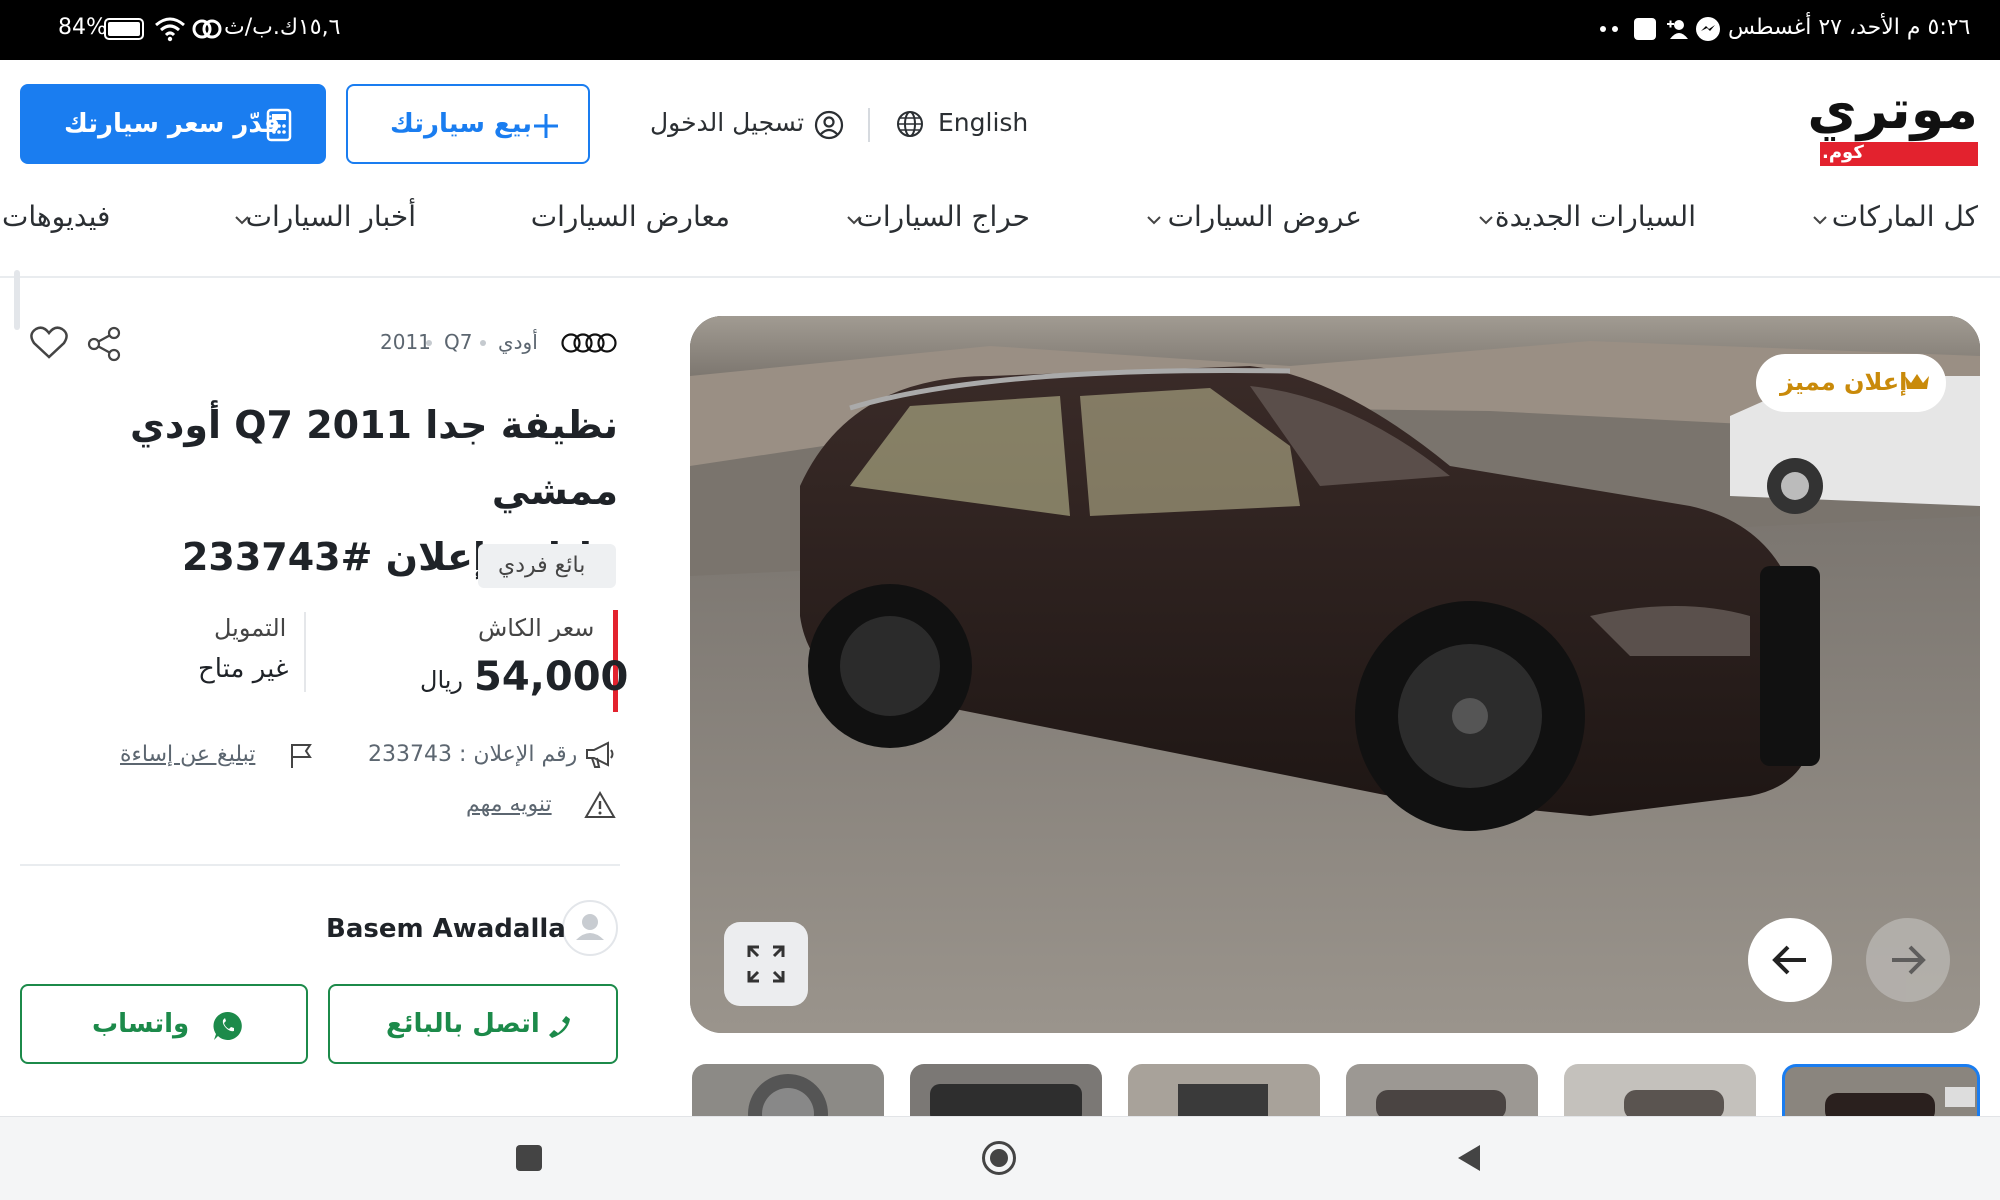  I want to click on seller-avatar, so click(590, 928).